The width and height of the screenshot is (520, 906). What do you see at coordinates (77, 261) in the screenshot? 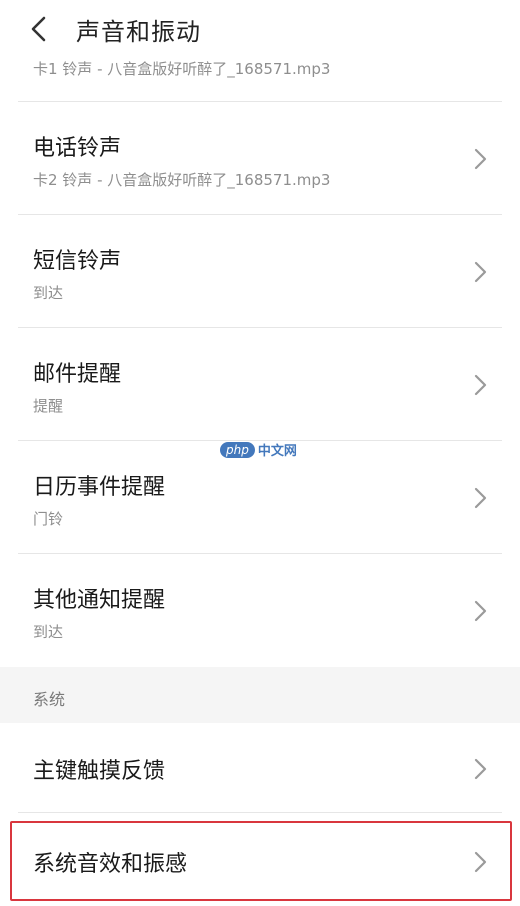
I see `row-title: 短信铃声` at bounding box center [77, 261].